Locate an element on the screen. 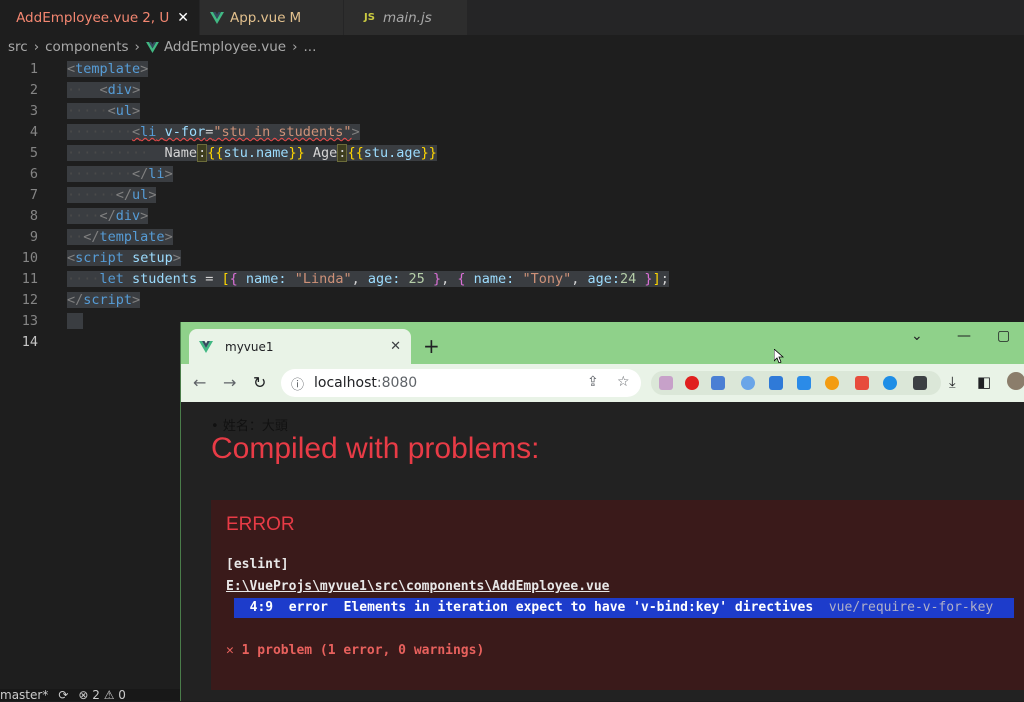 The image size is (1024, 702). error-overlay-title: Compiled with problems: is located at coordinates (375, 449).